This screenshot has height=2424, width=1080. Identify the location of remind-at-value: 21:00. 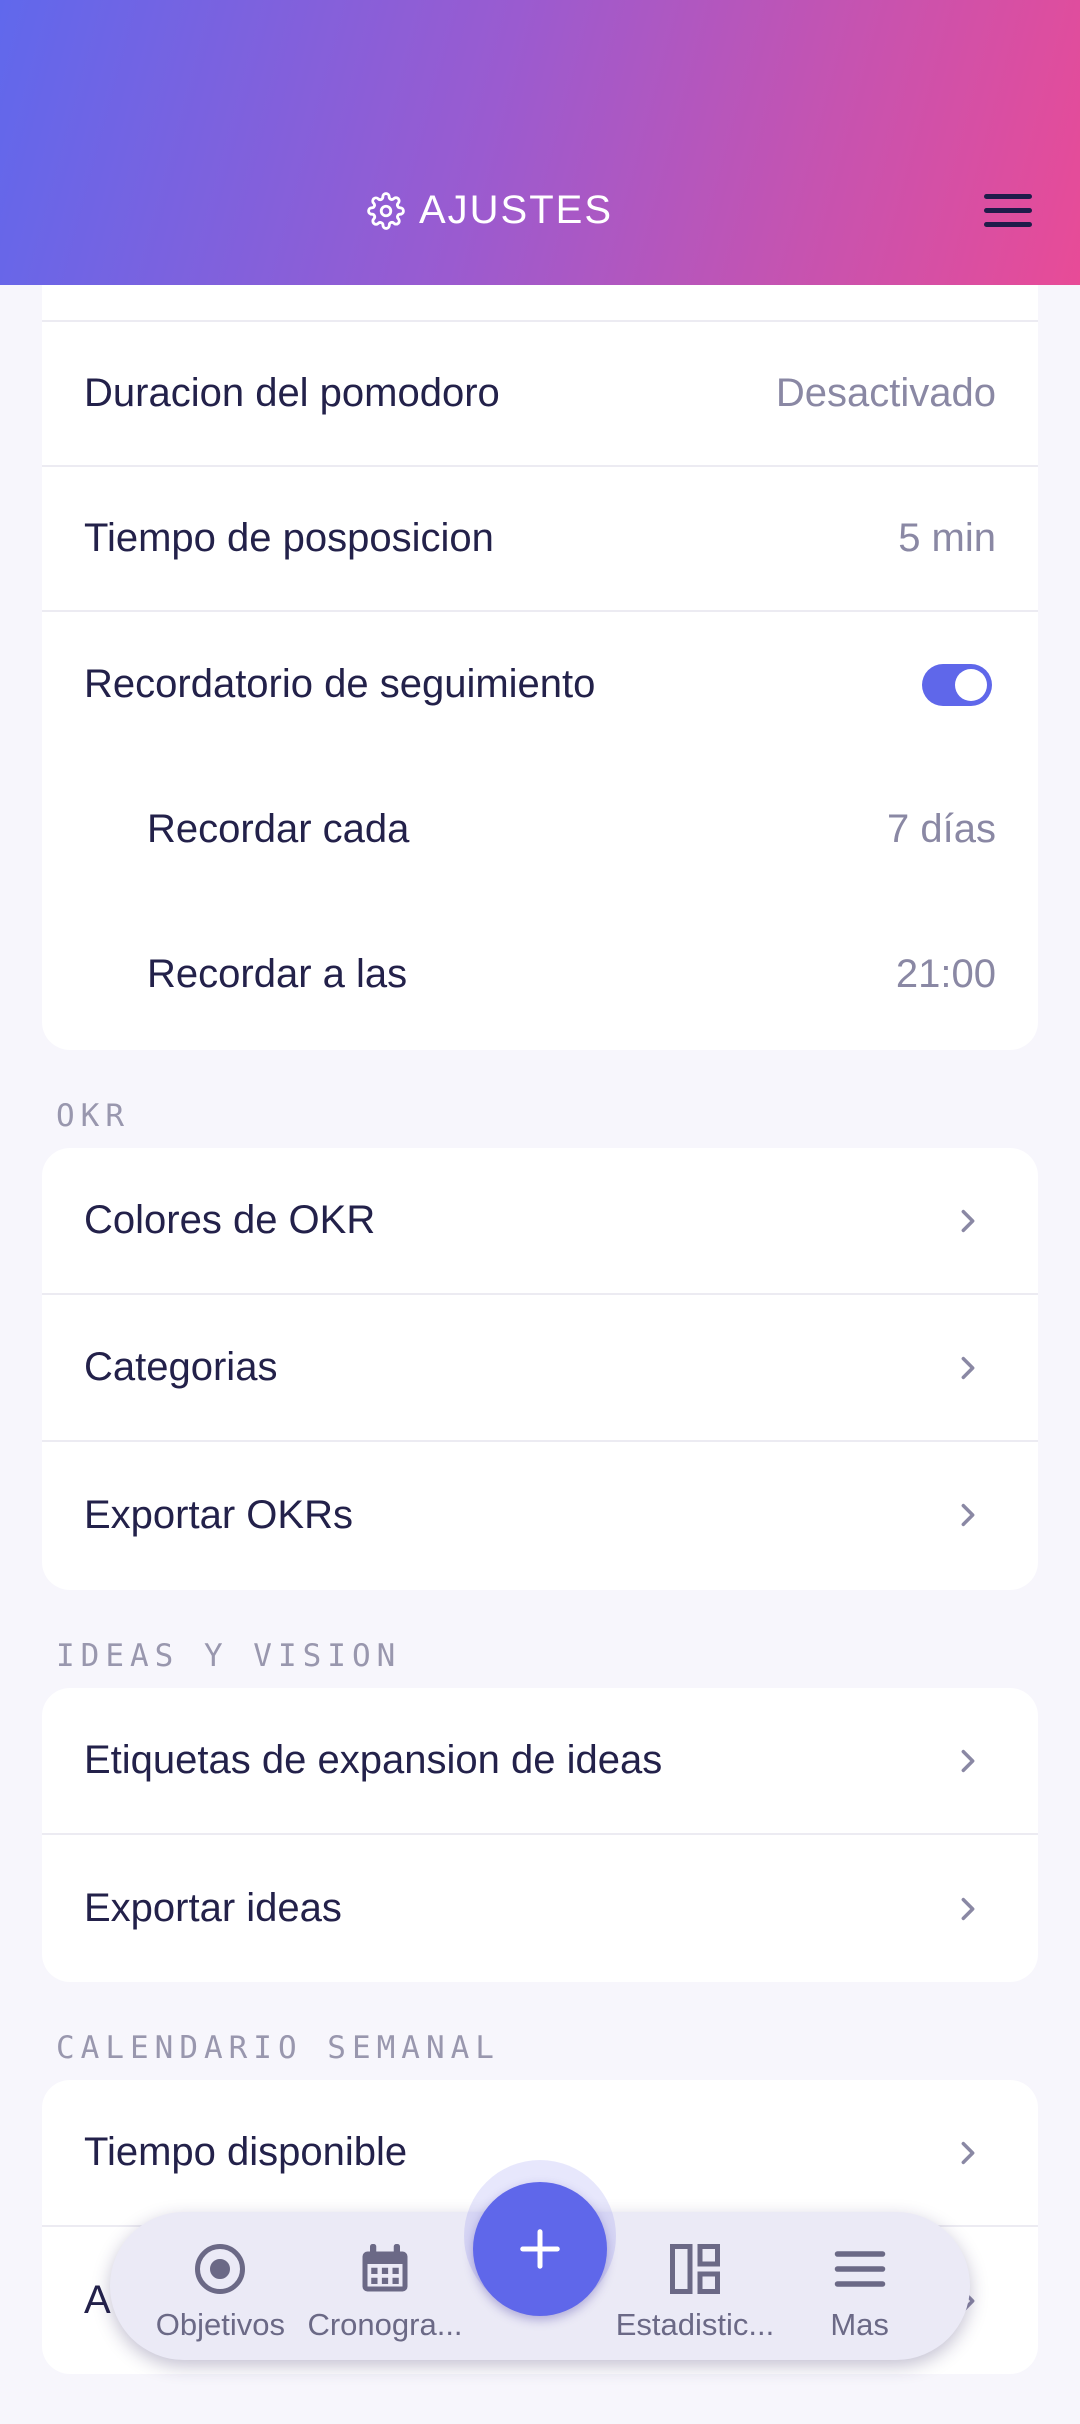
(945, 974).